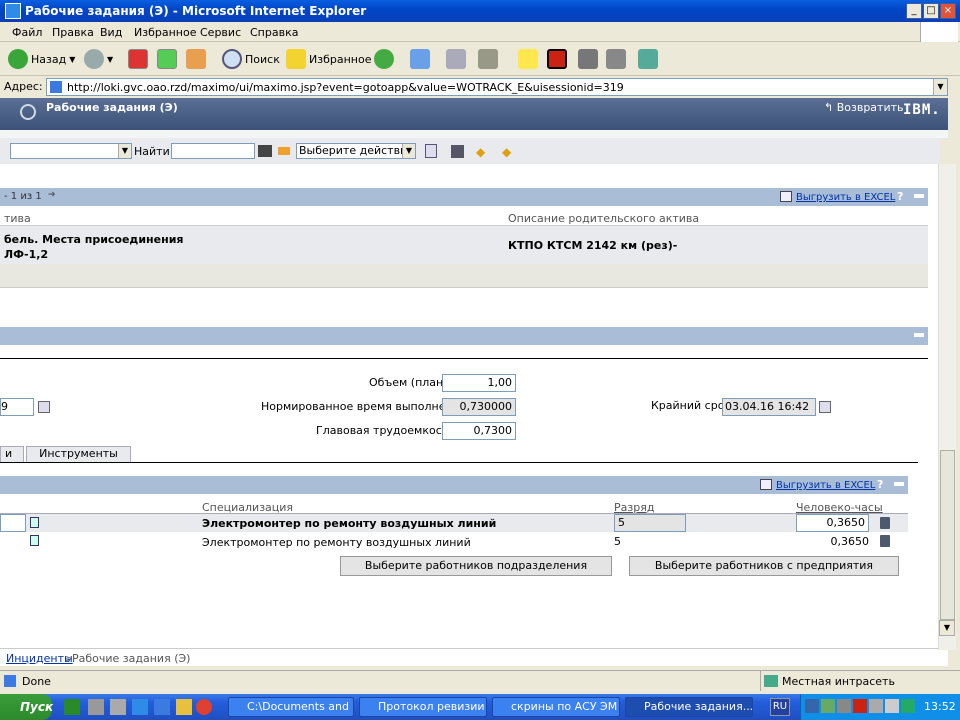 The width and height of the screenshot is (960, 720). I want to click on app-header: Рабочие задания (Э) ↰ Возвратить IBM., so click(474, 114).